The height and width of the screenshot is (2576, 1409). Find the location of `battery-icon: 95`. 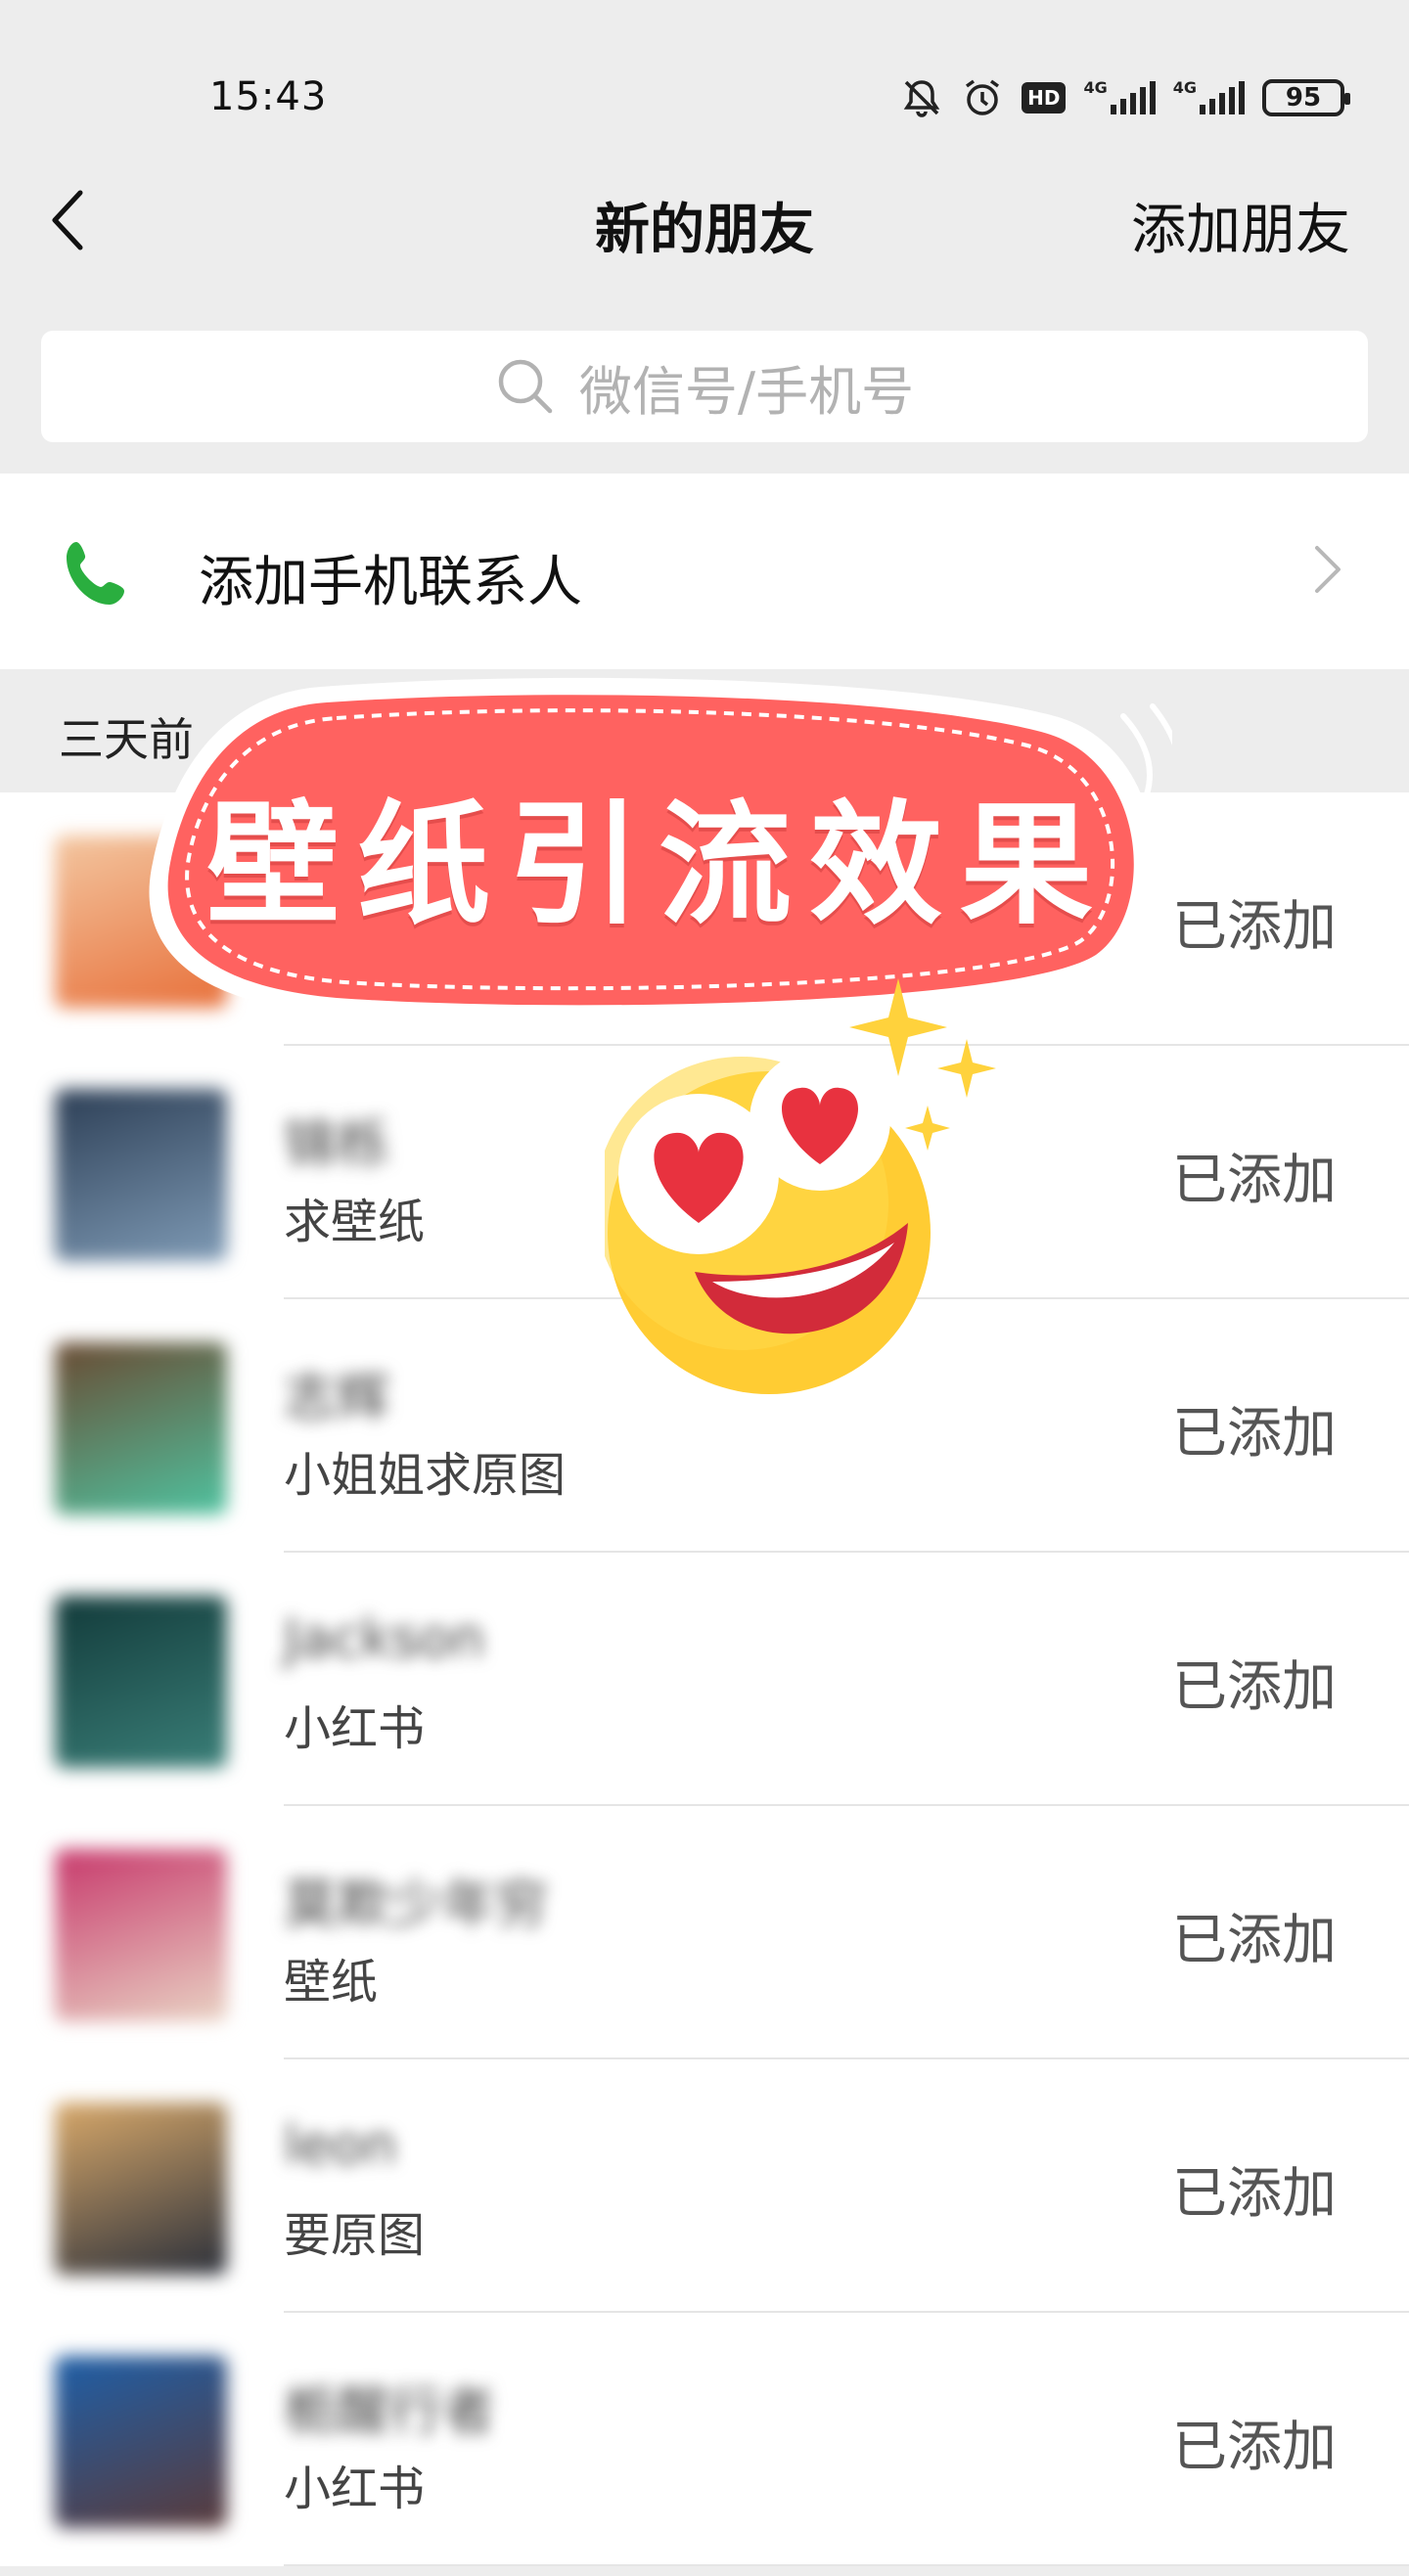

battery-icon: 95 is located at coordinates (1306, 97).